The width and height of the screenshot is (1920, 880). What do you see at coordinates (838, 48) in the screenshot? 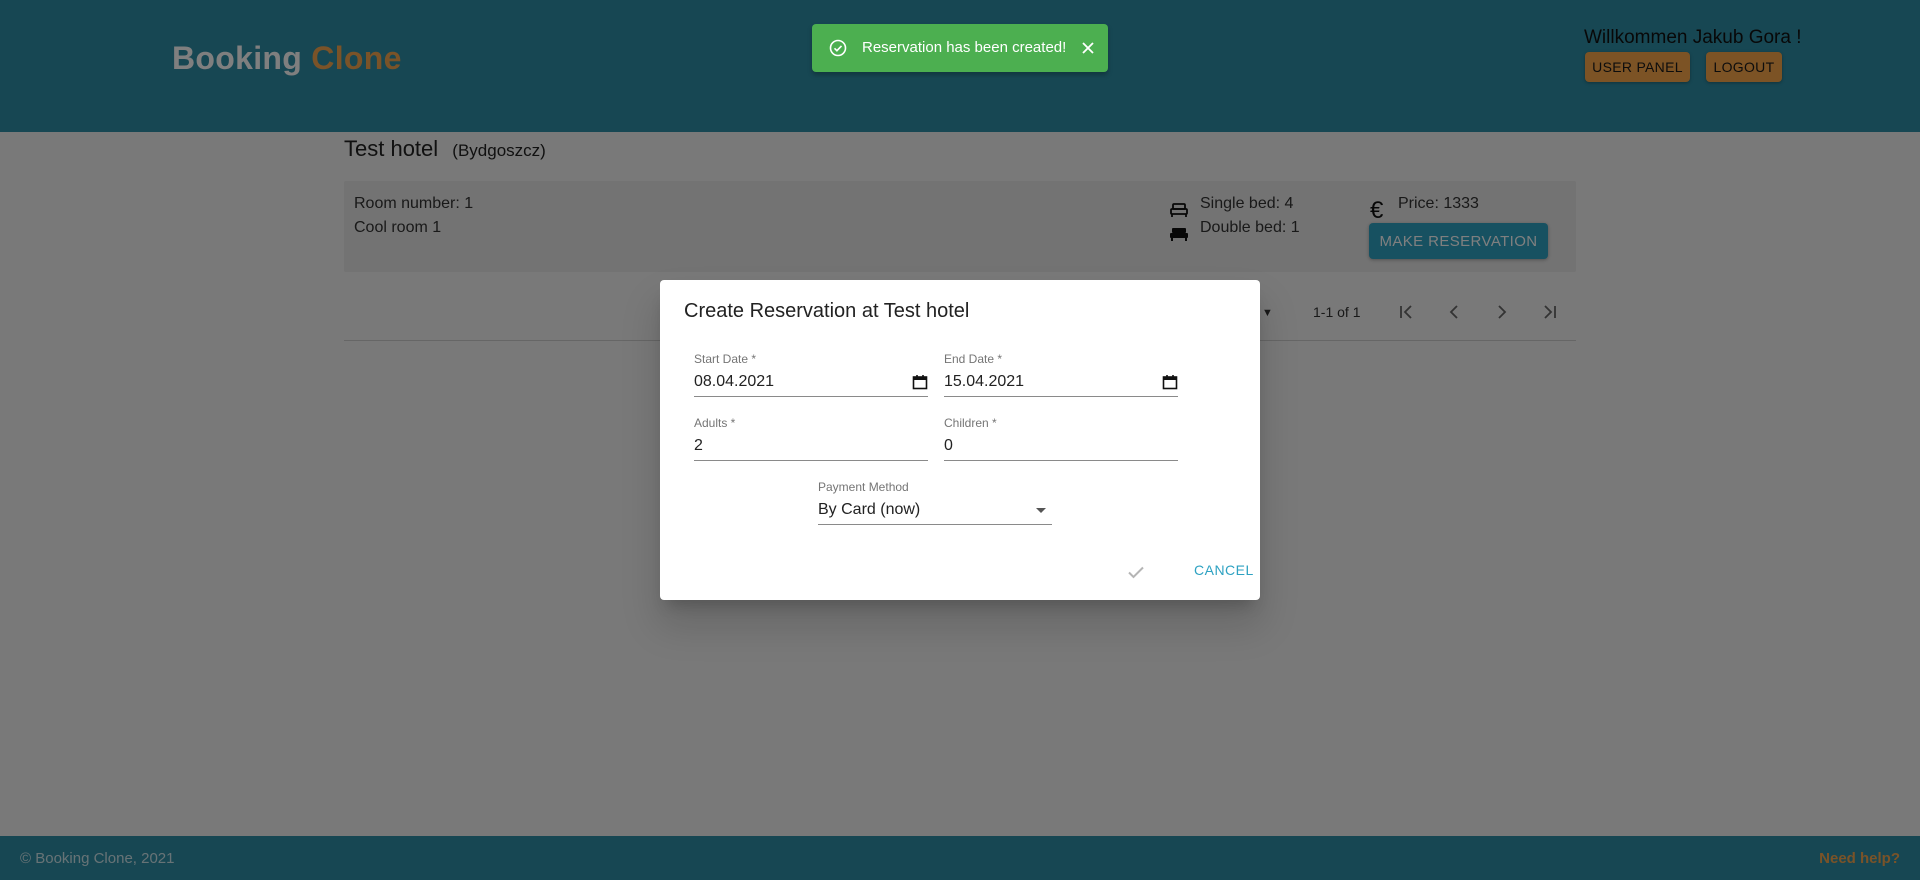
I see `success-check-icon` at bounding box center [838, 48].